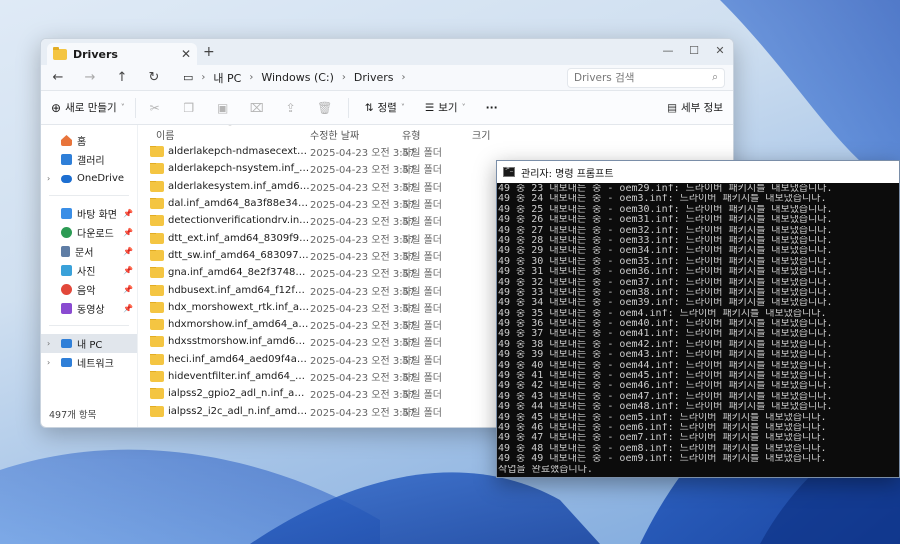 The width and height of the screenshot is (900, 544). Describe the element at coordinates (492, 108) in the screenshot. I see `more-options-button: ···` at that location.